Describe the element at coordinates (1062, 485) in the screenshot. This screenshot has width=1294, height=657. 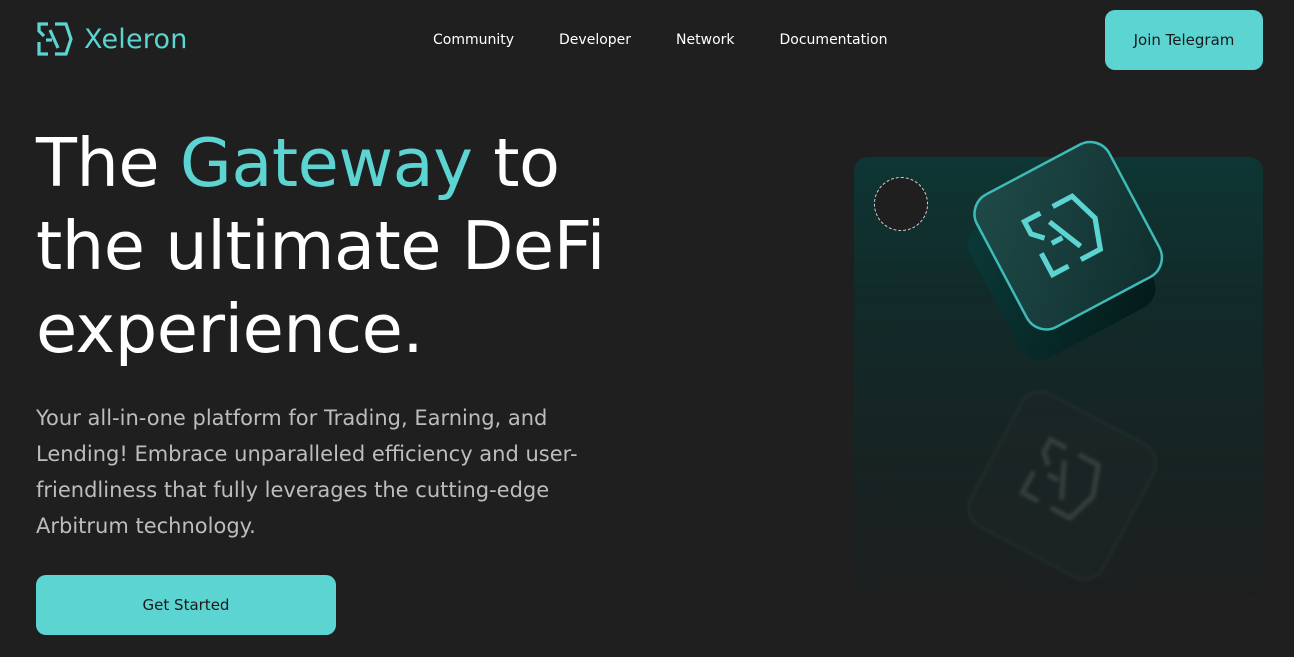
I see `xeleron-cube-reflection-icon` at that location.